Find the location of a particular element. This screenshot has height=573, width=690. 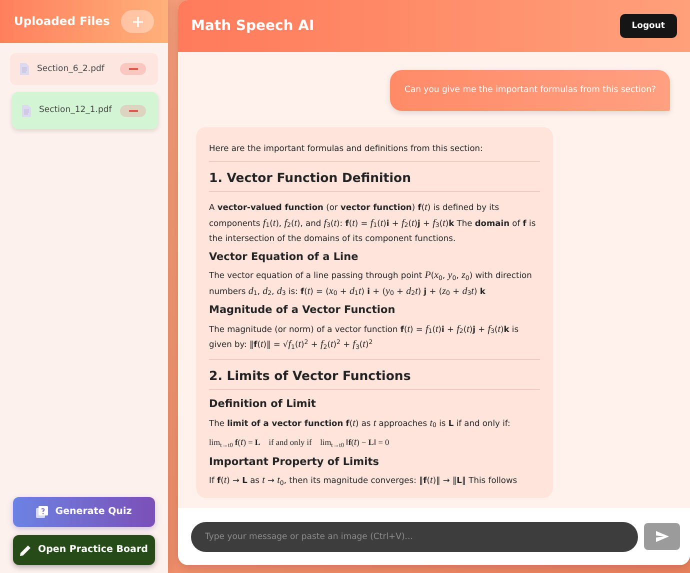

file-name: Section_6_2.pdf is located at coordinates (71, 69).